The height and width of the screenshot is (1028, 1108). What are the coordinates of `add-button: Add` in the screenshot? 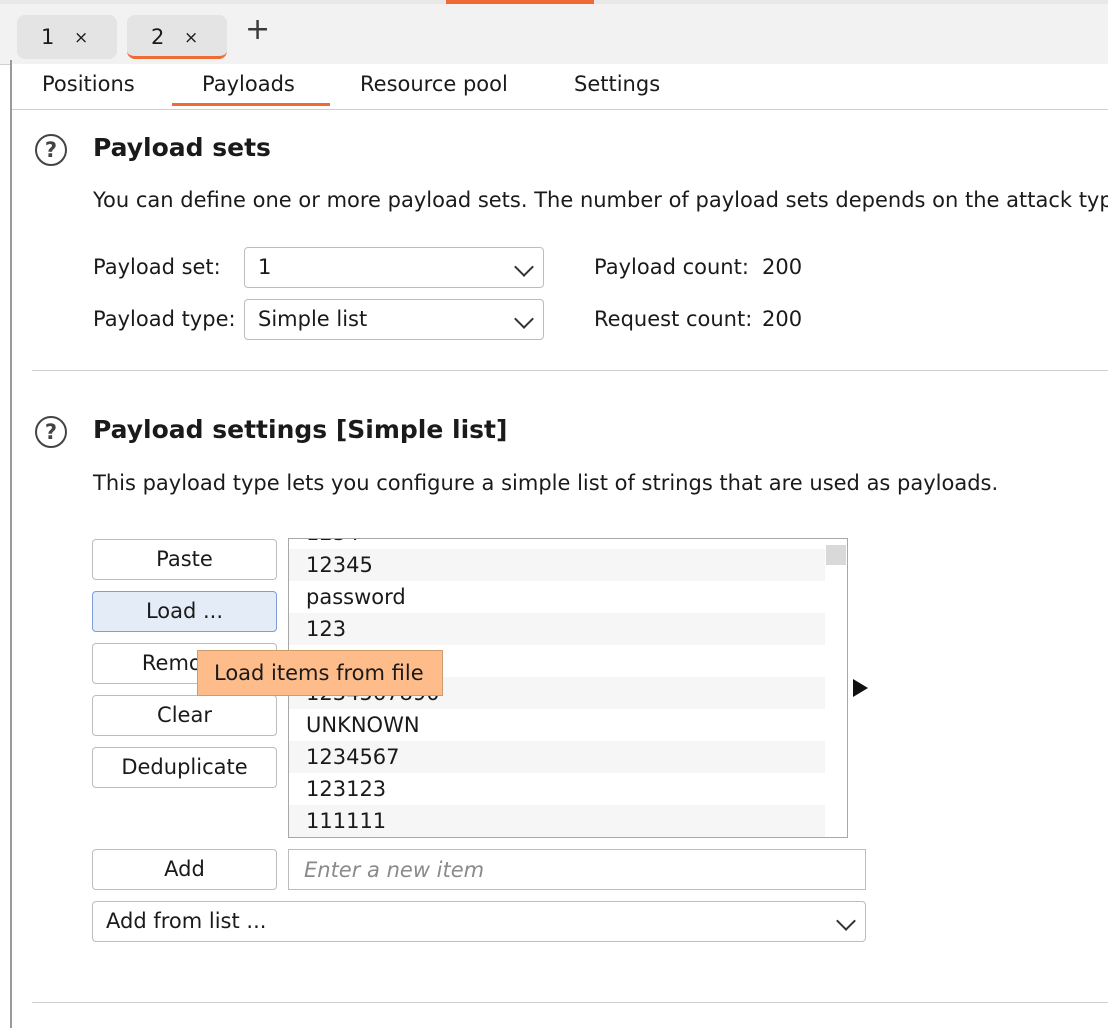 It's located at (184, 869).